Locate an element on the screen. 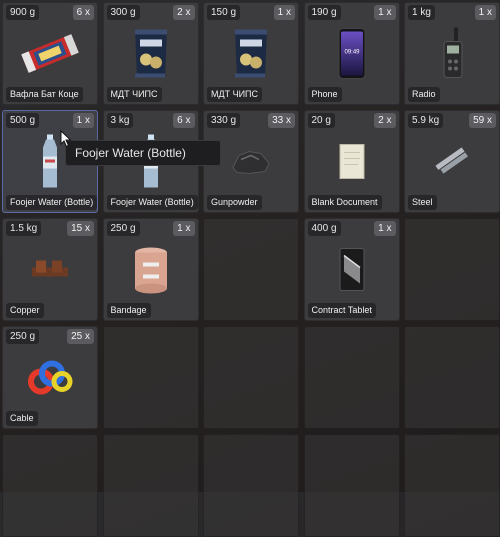 This screenshot has height=537, width=500. item-weight: 20 g is located at coordinates (321, 120).